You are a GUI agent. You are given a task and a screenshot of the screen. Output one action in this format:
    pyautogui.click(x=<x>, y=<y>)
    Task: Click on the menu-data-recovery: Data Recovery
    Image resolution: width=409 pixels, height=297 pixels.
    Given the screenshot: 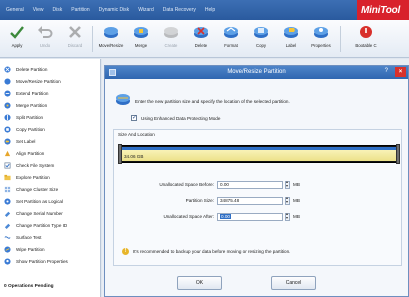 What is the action you would take?
    pyautogui.click(x=179, y=10)
    